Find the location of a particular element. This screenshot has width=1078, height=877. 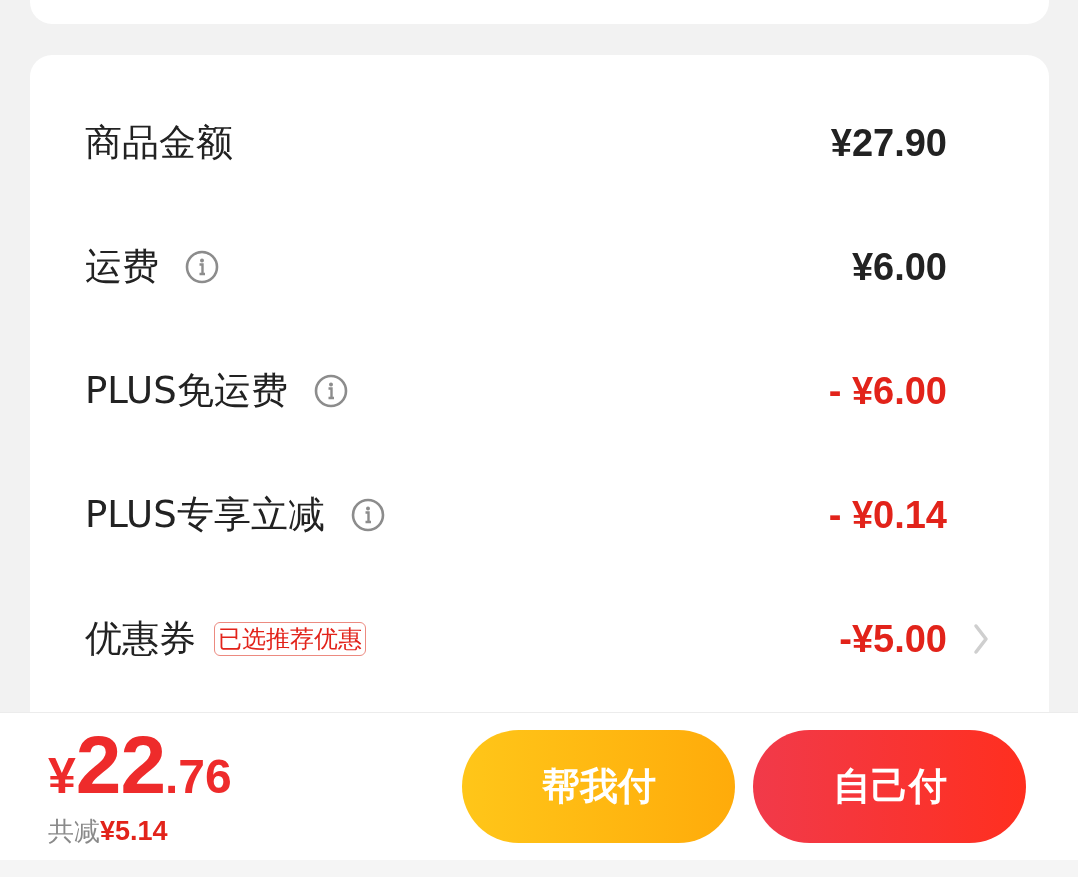

fee-label: PLUS专享立减 is located at coordinates (205, 515).